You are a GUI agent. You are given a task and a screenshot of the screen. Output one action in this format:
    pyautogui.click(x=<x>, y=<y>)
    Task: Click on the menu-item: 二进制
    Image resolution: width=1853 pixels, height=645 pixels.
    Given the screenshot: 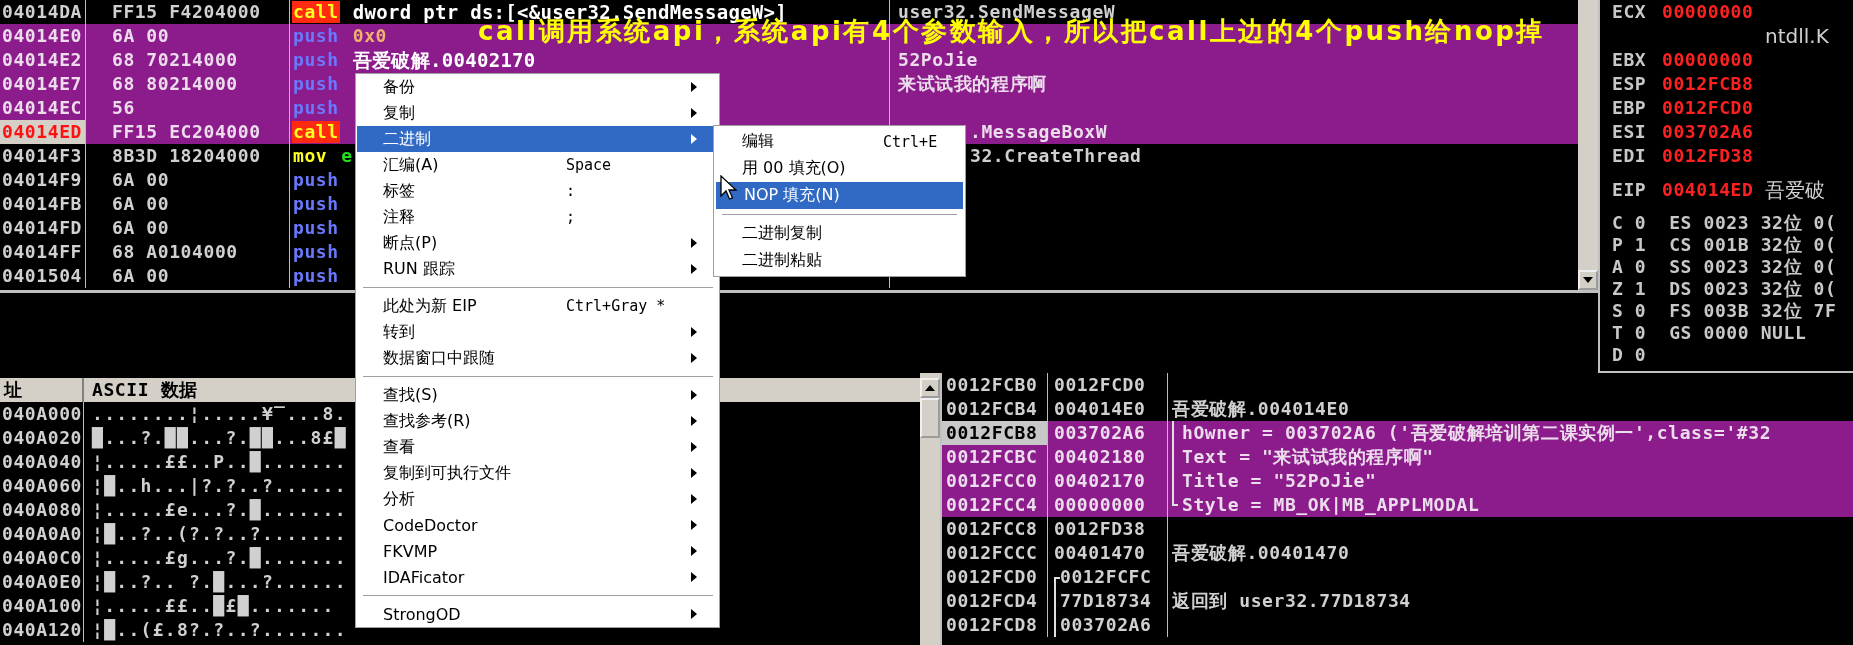 What is the action you would take?
    pyautogui.click(x=535, y=139)
    